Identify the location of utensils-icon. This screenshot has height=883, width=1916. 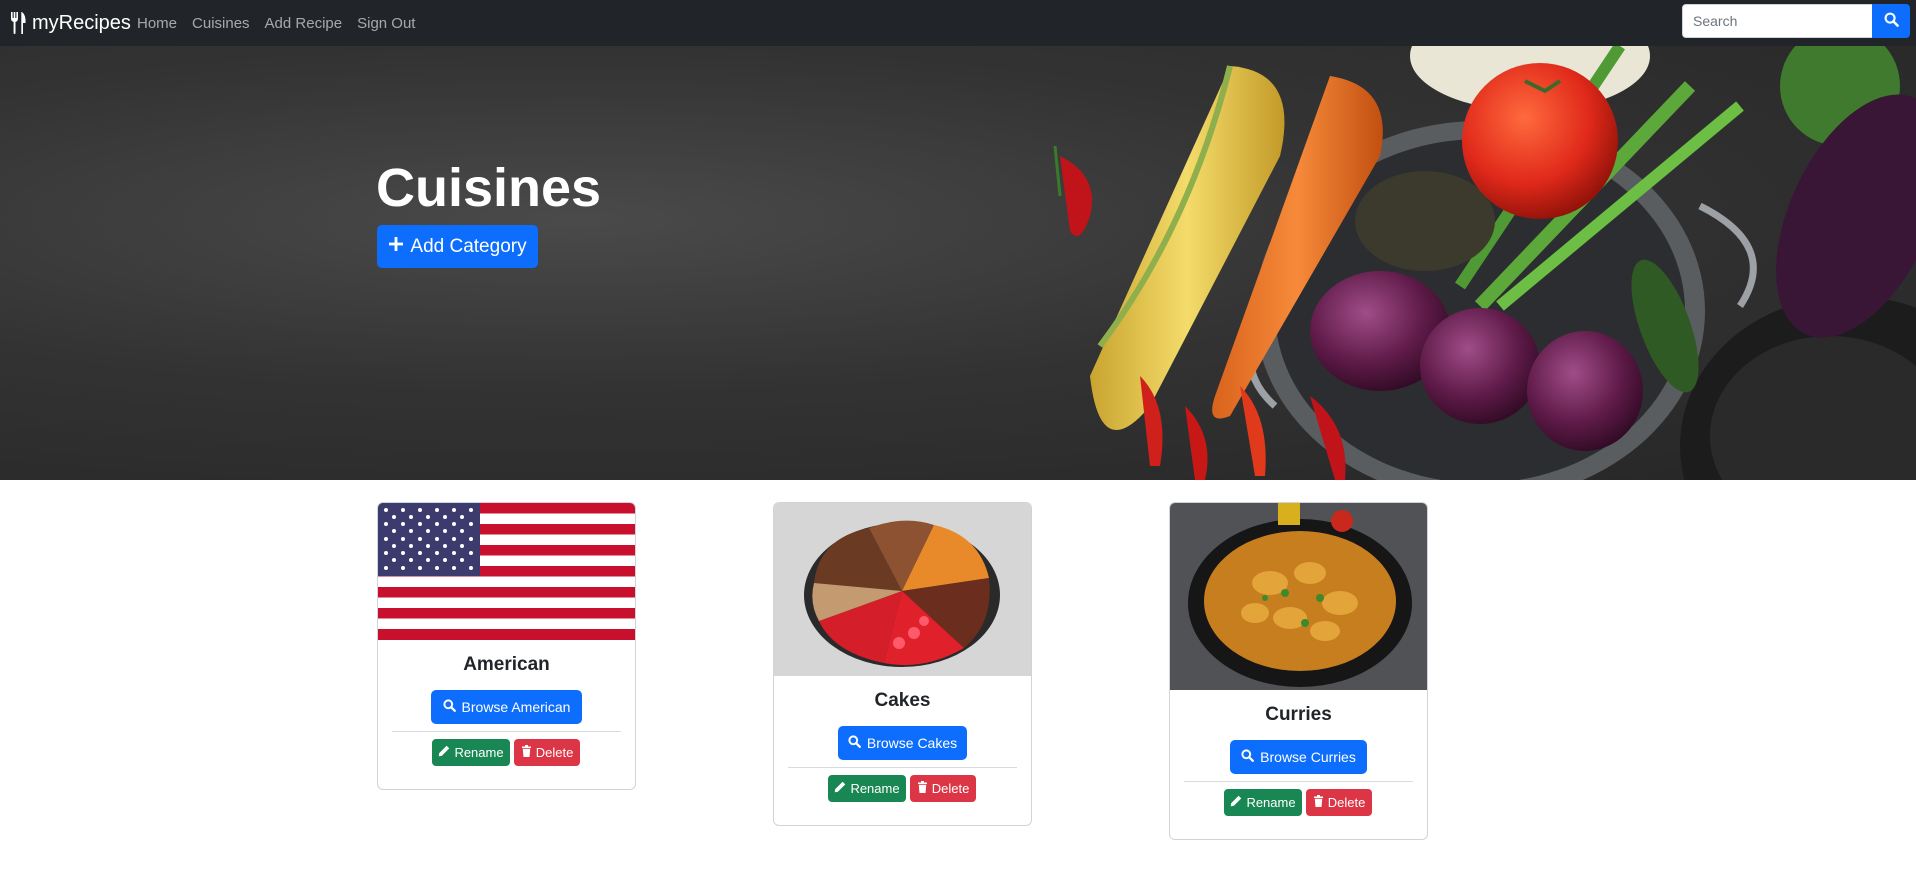
(18, 23).